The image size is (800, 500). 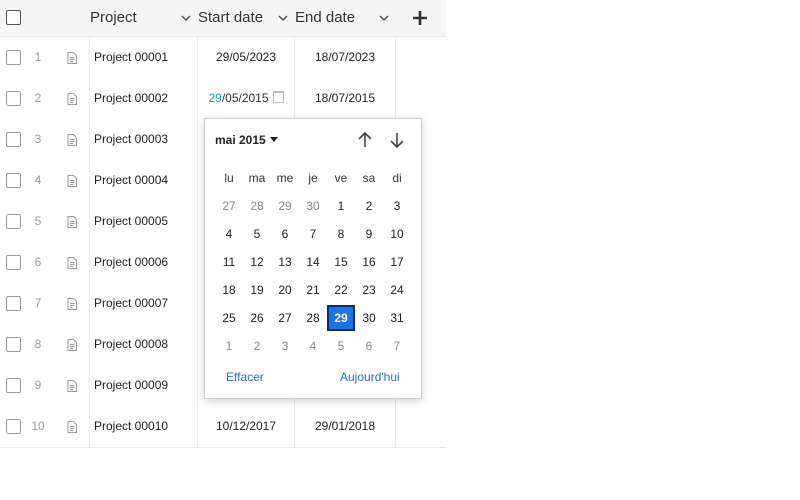 I want to click on project-name-cell: Project 00003, so click(x=131, y=139).